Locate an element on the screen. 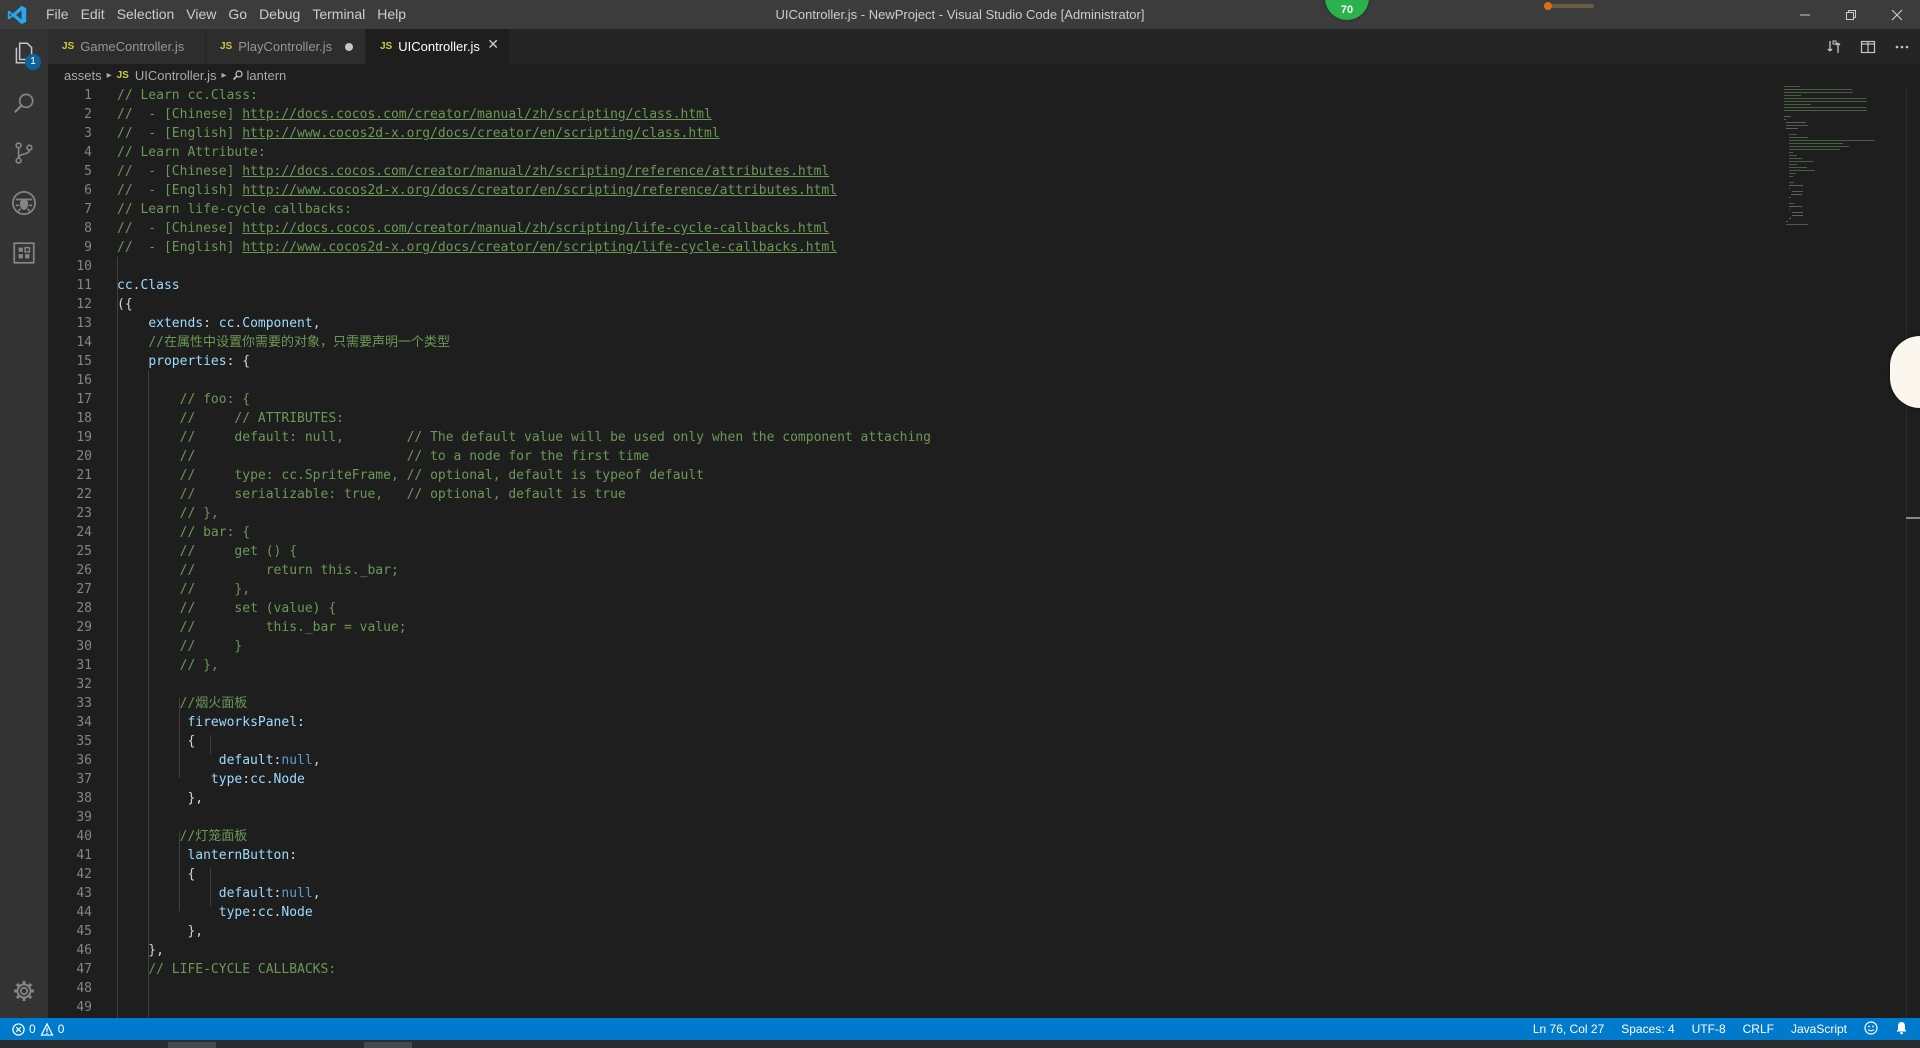 Image resolution: width=1920 pixels, height=1048 pixels. minimize-button is located at coordinates (1805, 14).